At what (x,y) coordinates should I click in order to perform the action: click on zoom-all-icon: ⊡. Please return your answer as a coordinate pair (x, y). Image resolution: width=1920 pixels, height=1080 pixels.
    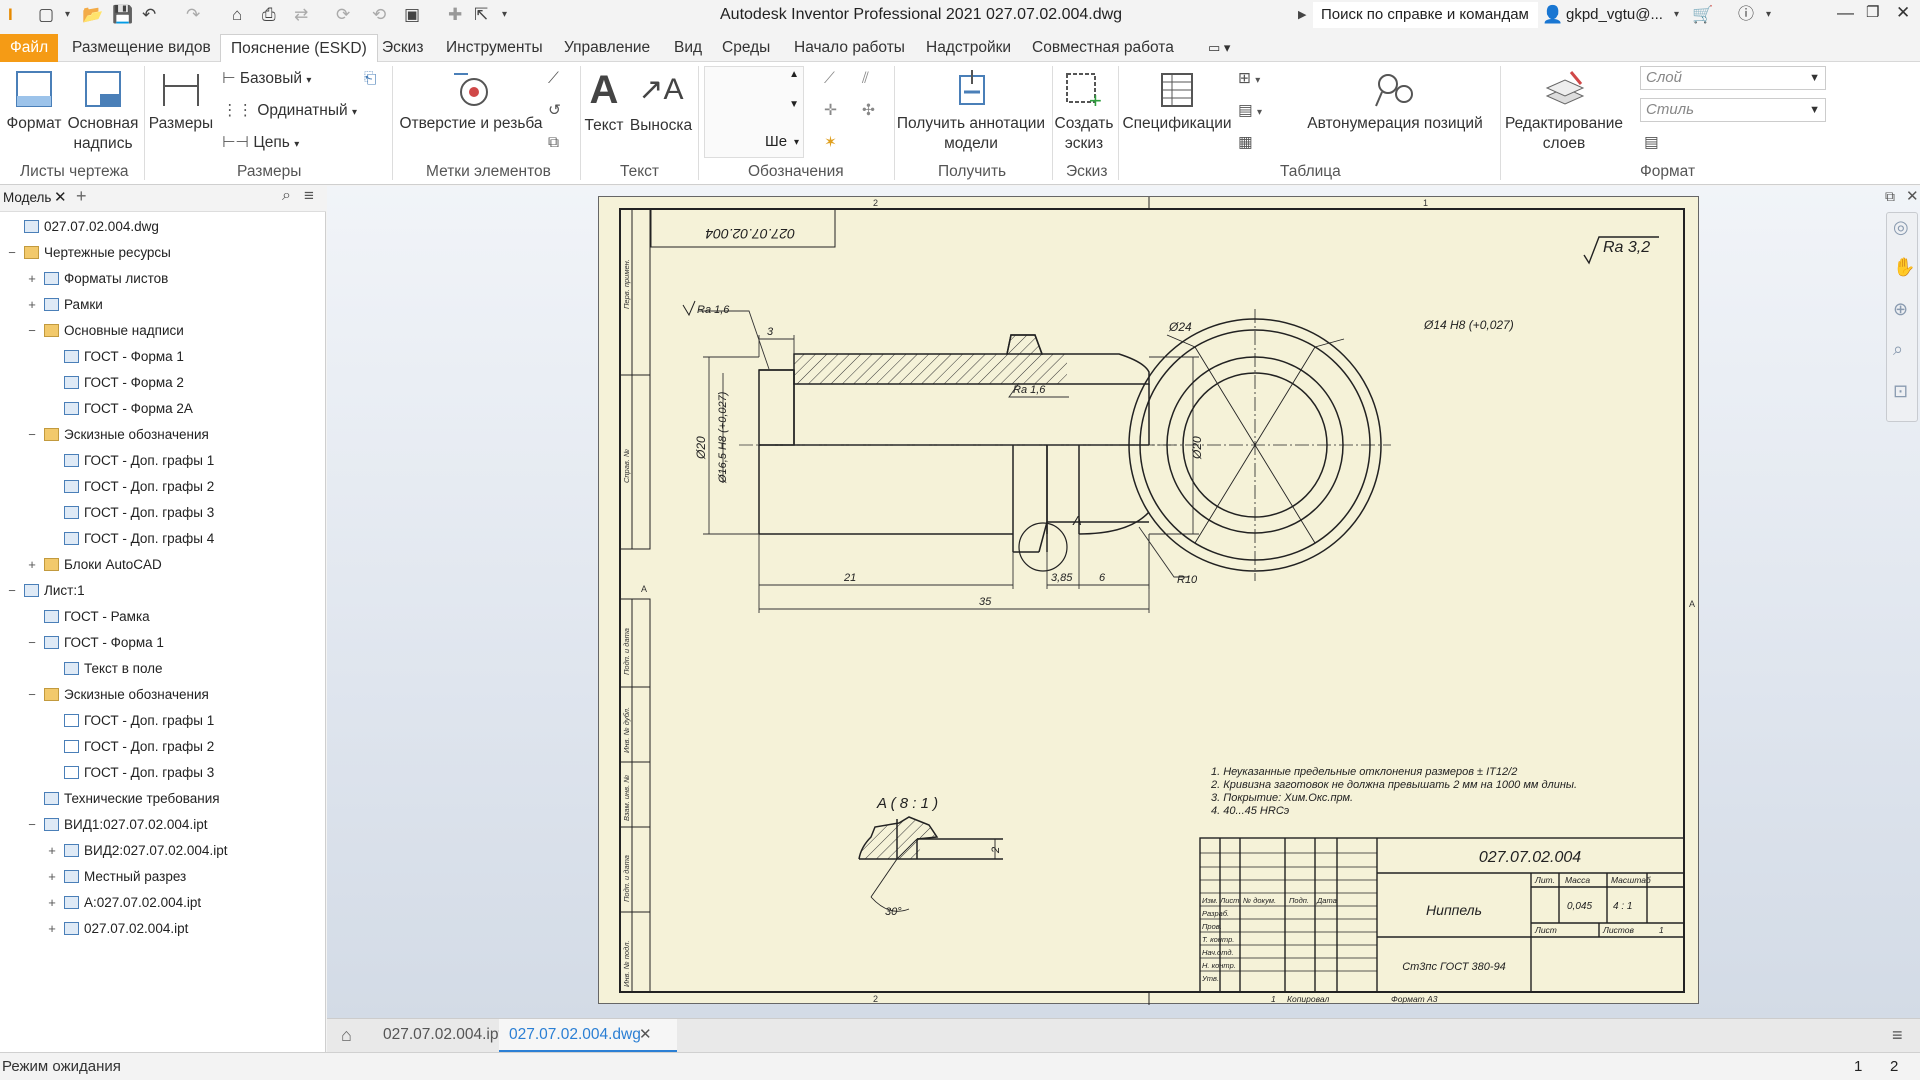
    Looking at the image, I should click on (1900, 391).